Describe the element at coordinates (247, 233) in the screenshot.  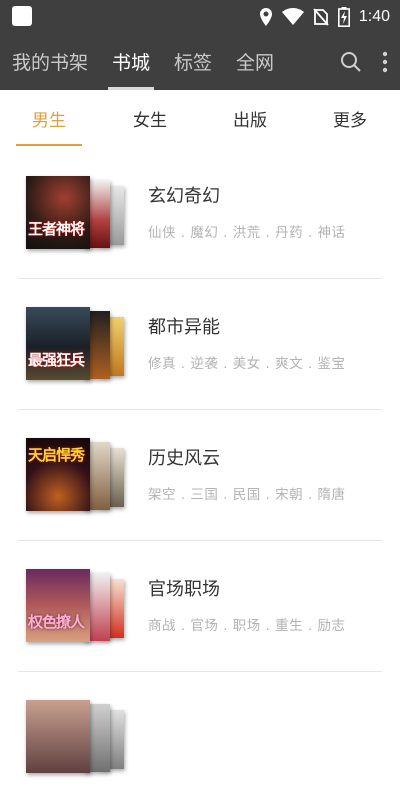
I see `category-tags: 仙侠 . 魔幻 . 洪荒 . 丹药 . 神话` at that location.